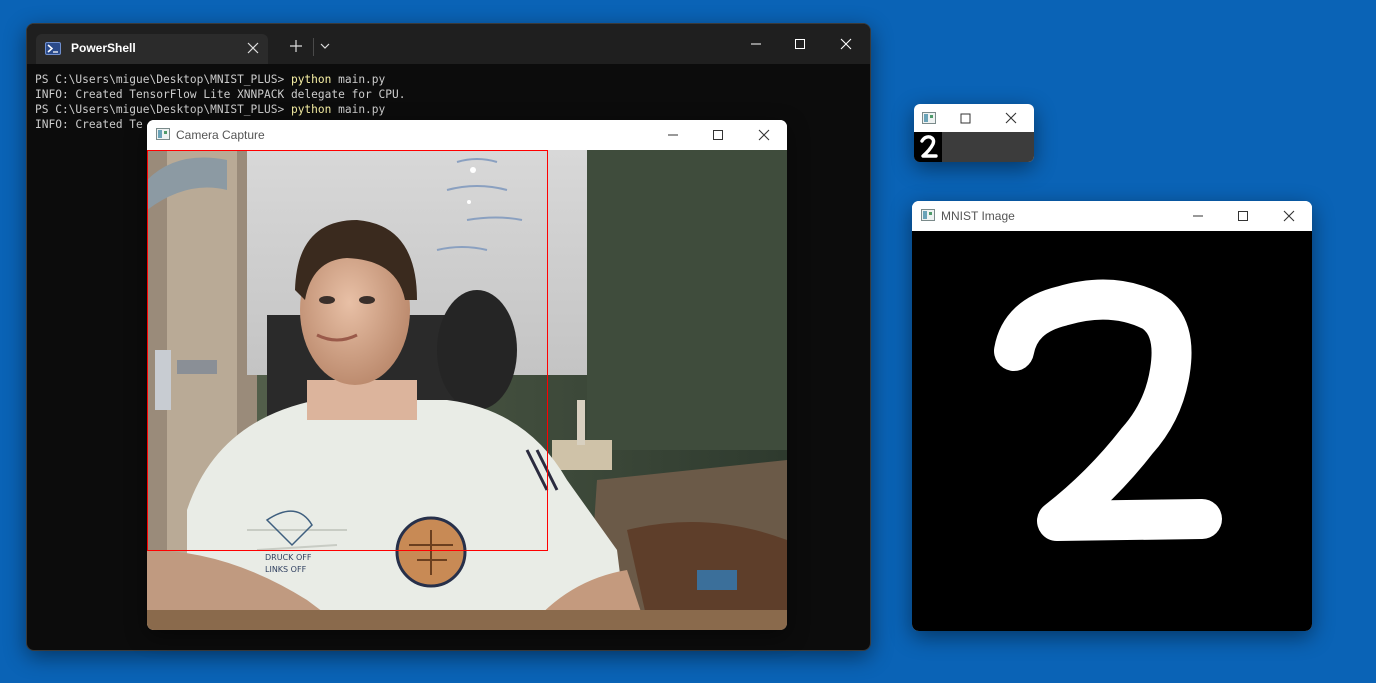 Image resolution: width=1376 pixels, height=683 pixels. Describe the element at coordinates (220, 135) in the screenshot. I see `window-title: Camera Capture` at that location.